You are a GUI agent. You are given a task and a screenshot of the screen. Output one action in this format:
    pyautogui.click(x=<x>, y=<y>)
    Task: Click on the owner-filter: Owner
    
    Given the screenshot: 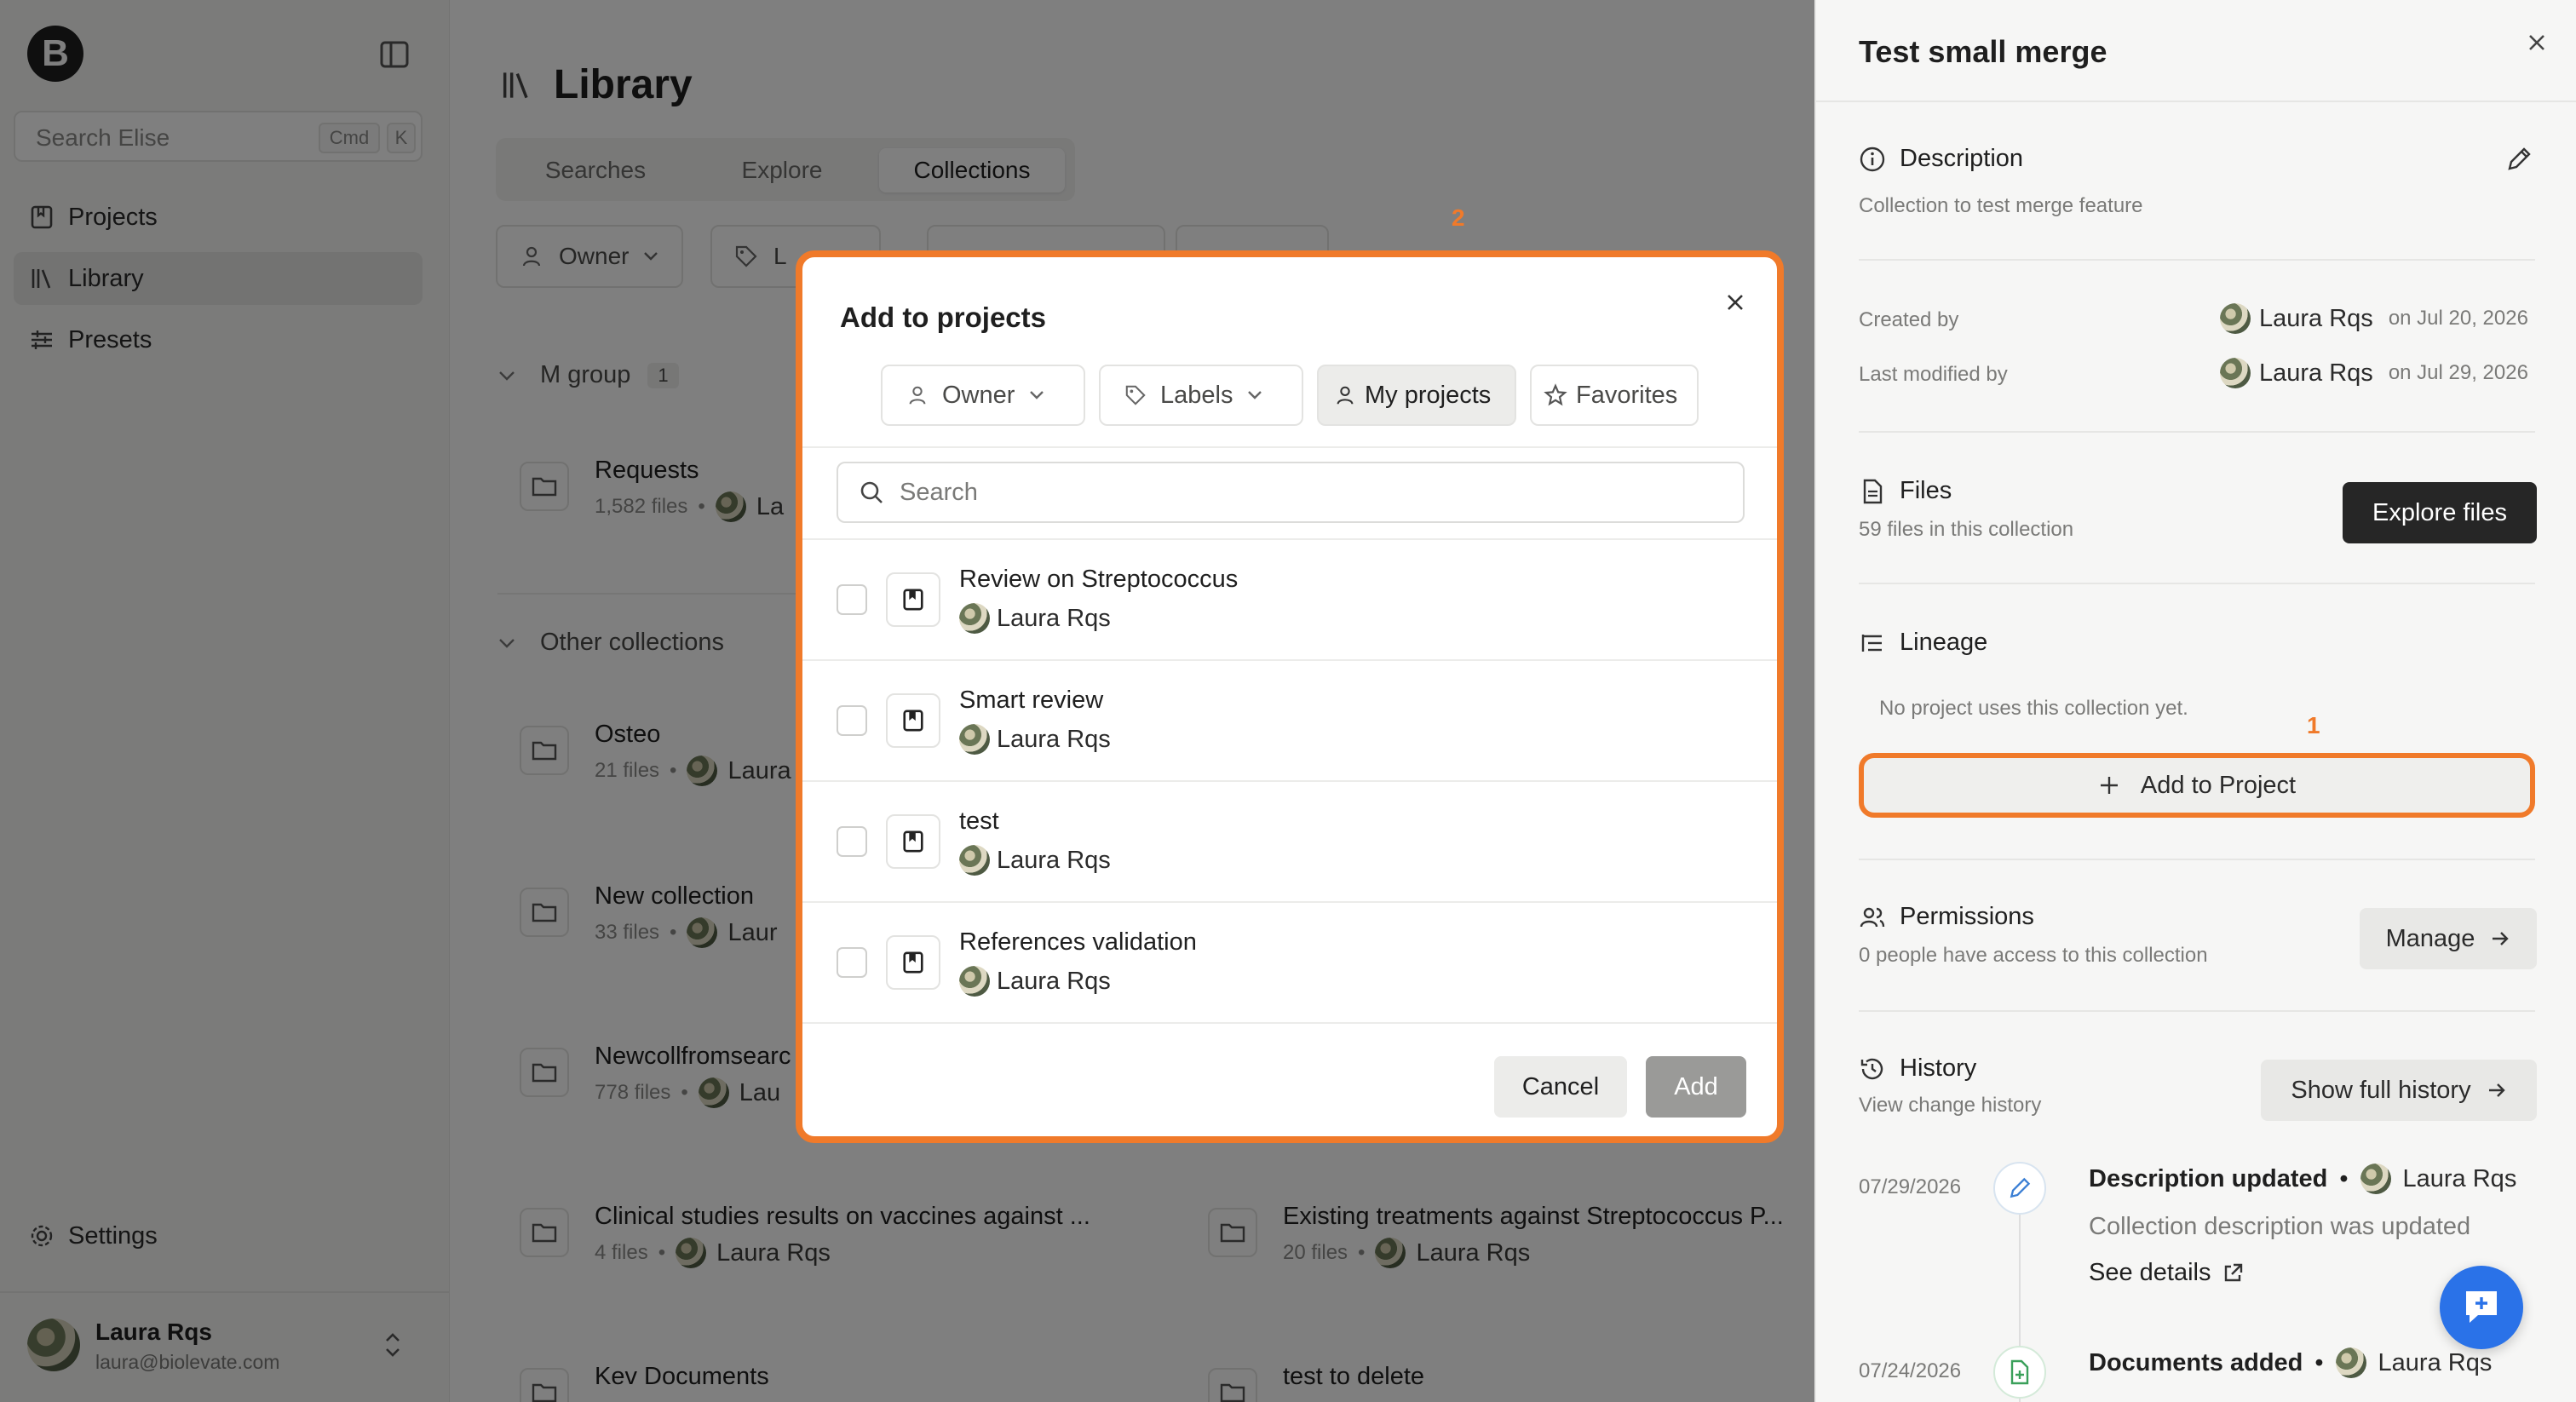 What is the action you would take?
    pyautogui.click(x=983, y=395)
    